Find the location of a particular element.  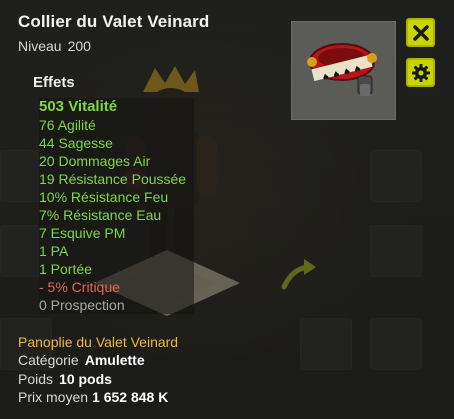

effect-line: 44 Sagesse is located at coordinates (76, 143).